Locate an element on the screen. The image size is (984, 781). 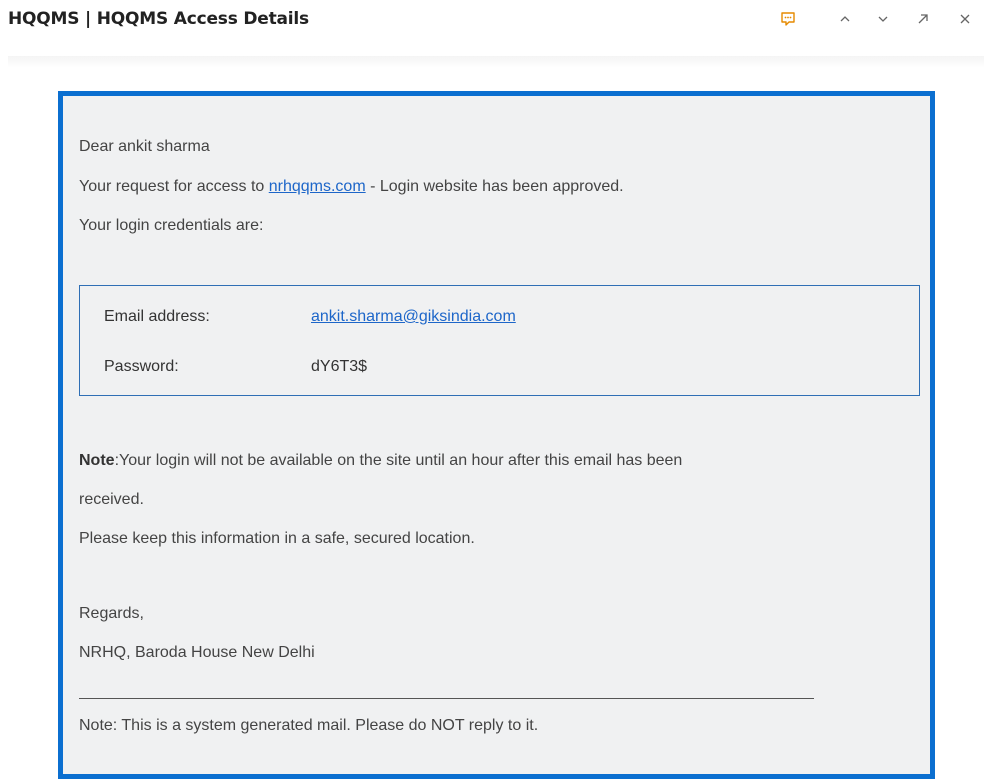
chevron-down-icon is located at coordinates (883, 19).